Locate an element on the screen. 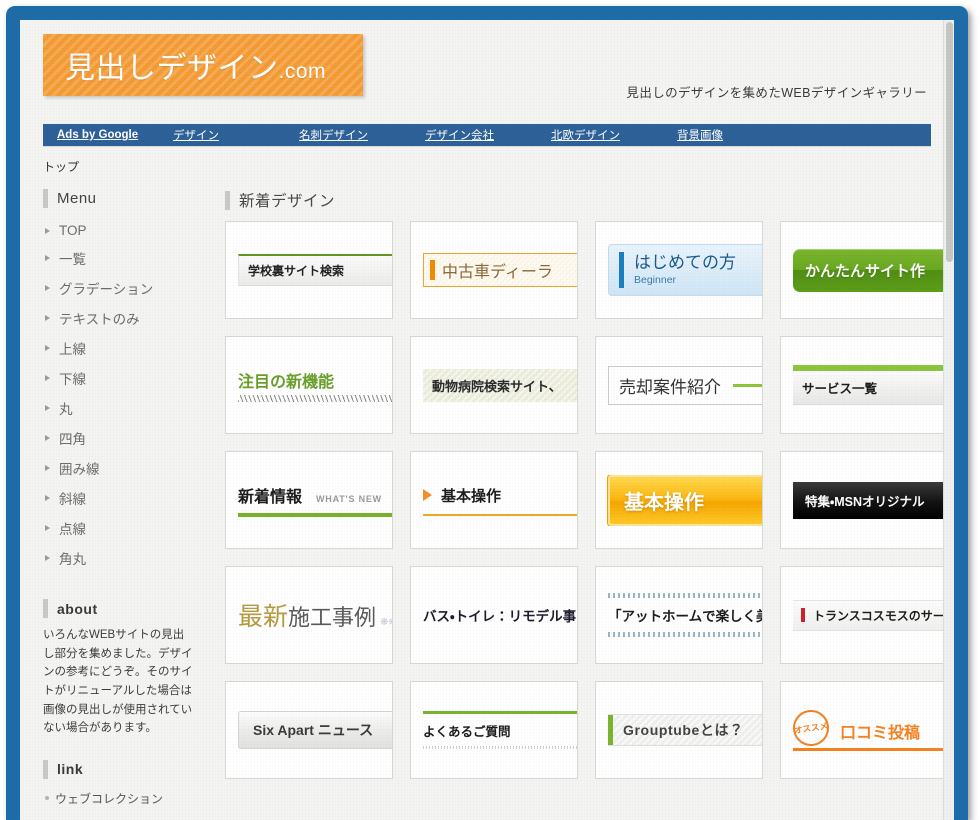 Image resolution: width=980 pixels, height=820 pixels. ad-link-5: 背景画像 is located at coordinates (740, 135).